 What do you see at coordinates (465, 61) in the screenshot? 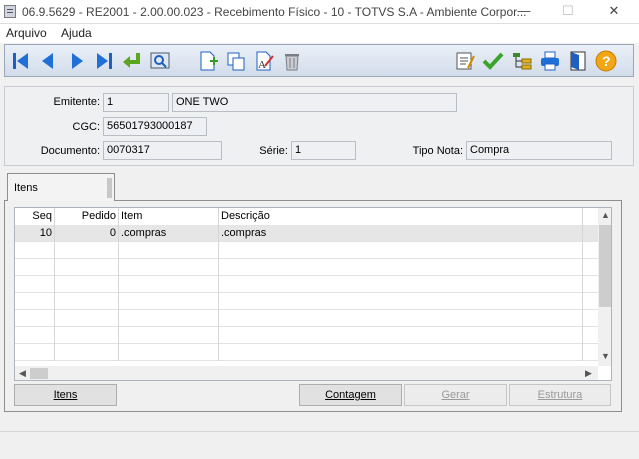
I see `report-icon` at bounding box center [465, 61].